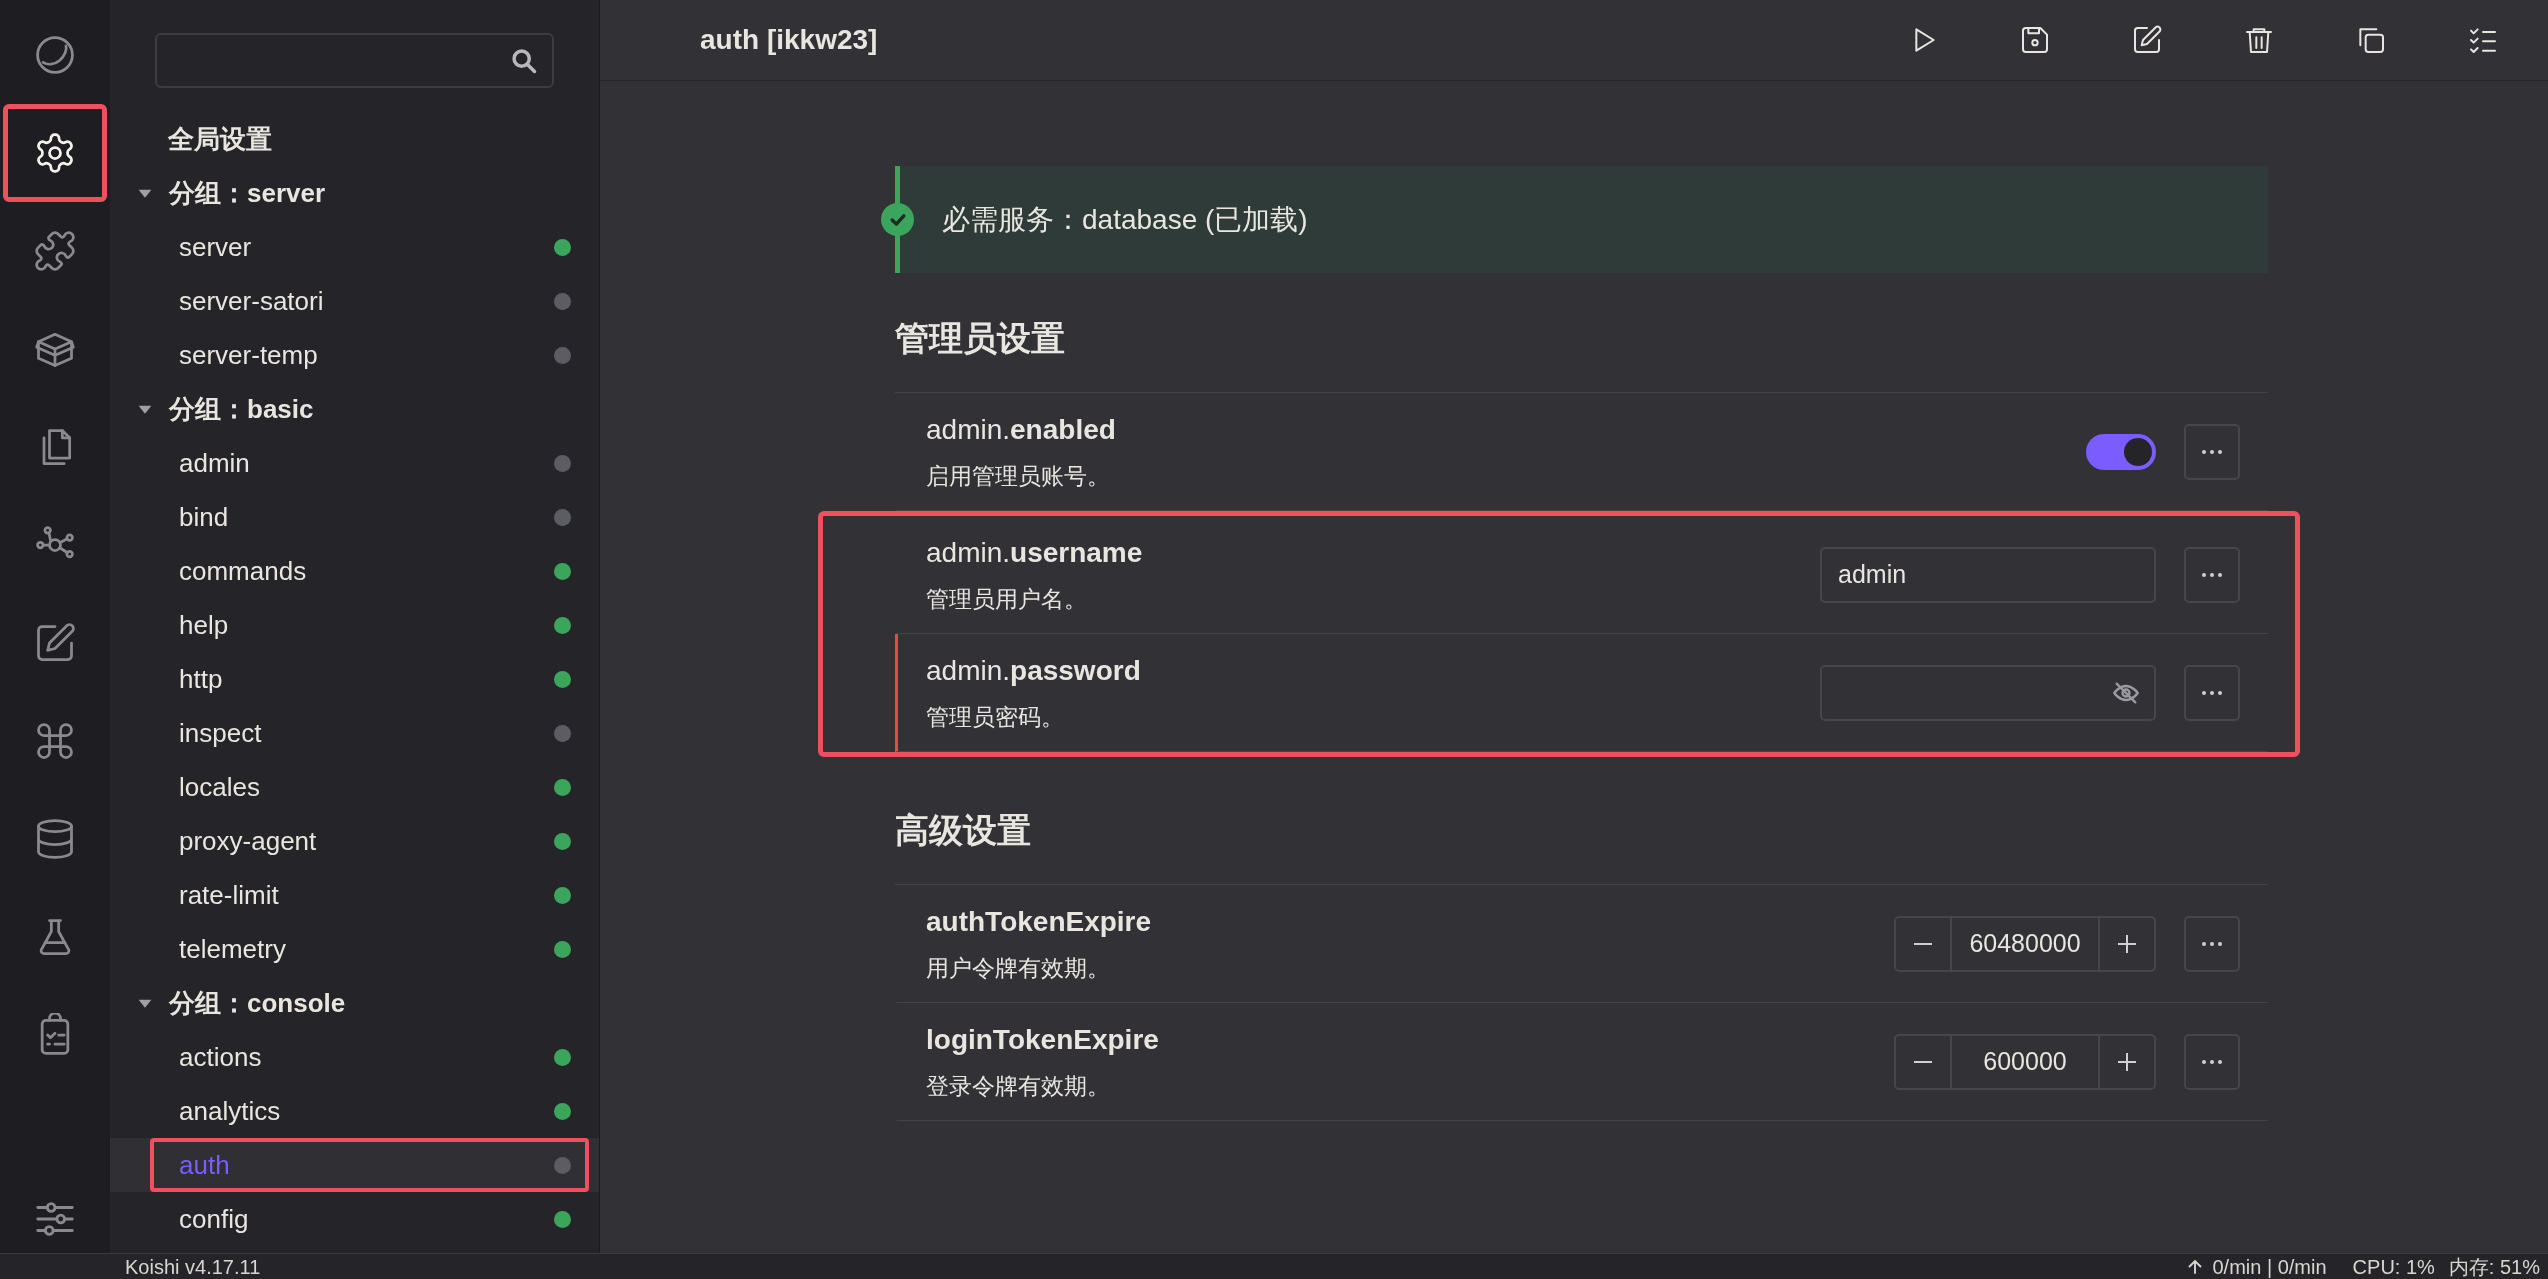  I want to click on tree-item: commands, so click(369, 571).